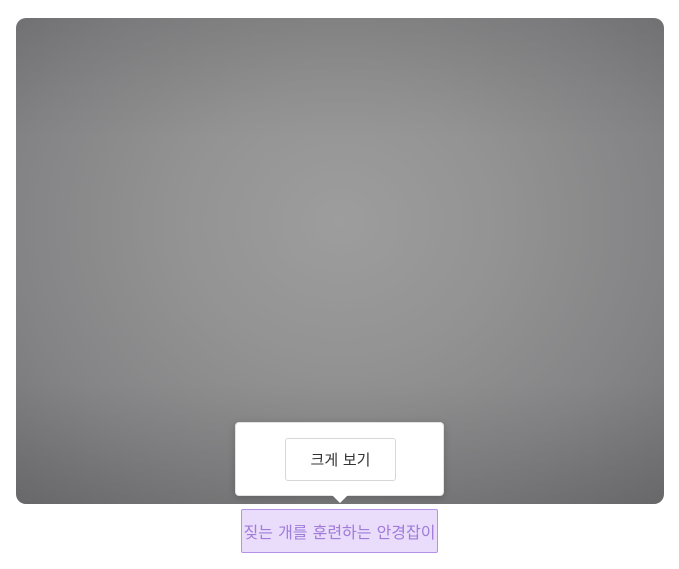 The height and width of the screenshot is (569, 679). I want to click on popover-arrow, so click(340, 499).